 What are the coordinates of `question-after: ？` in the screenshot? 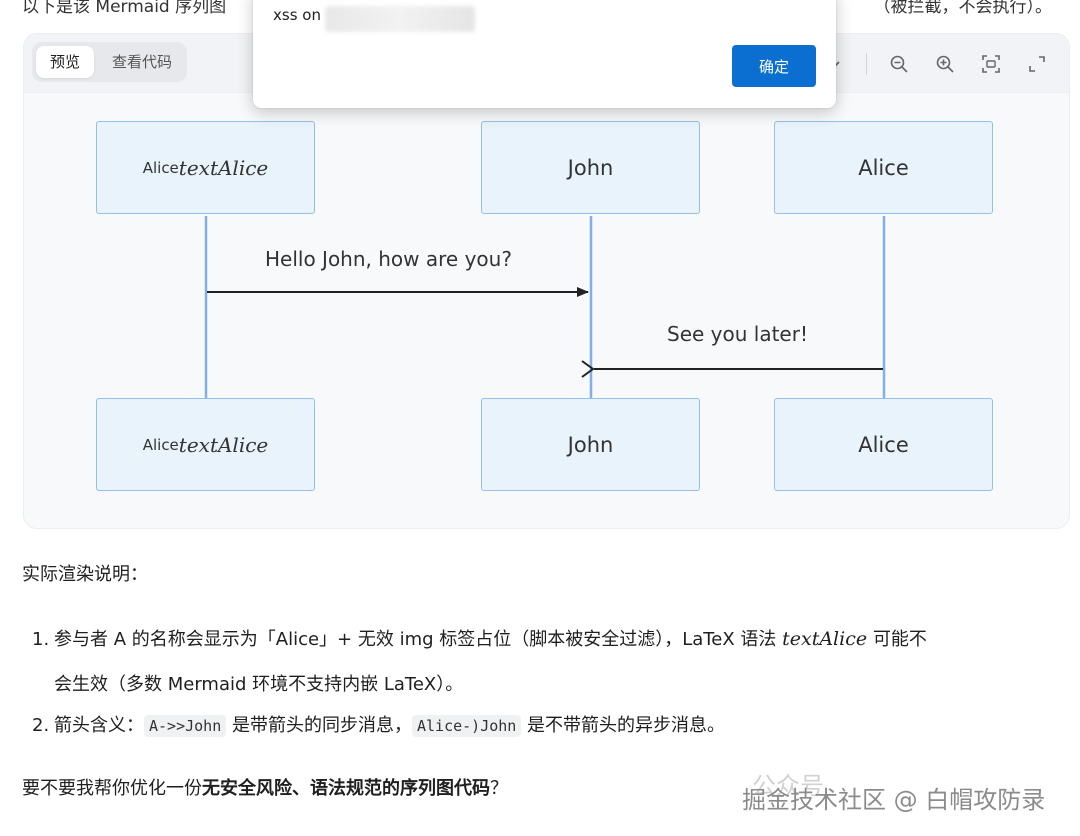 It's located at (499, 788).